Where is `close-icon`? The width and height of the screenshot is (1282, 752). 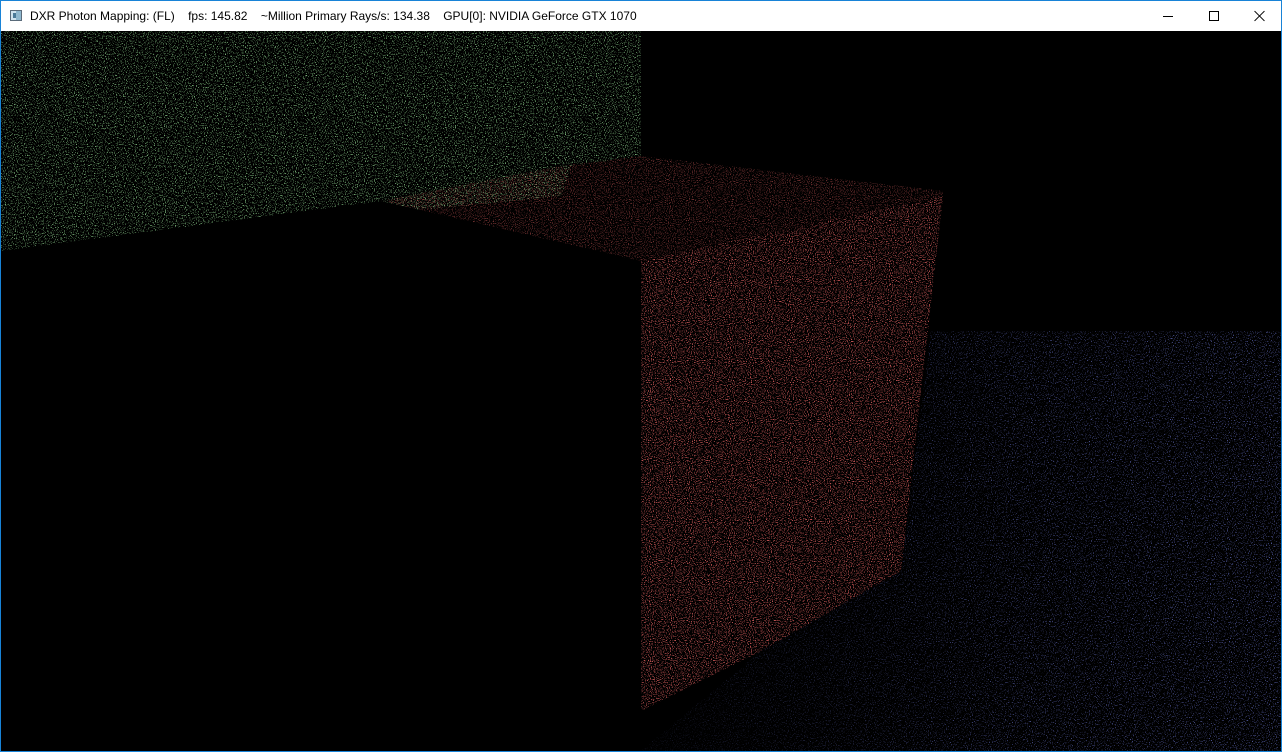
close-icon is located at coordinates (1260, 16).